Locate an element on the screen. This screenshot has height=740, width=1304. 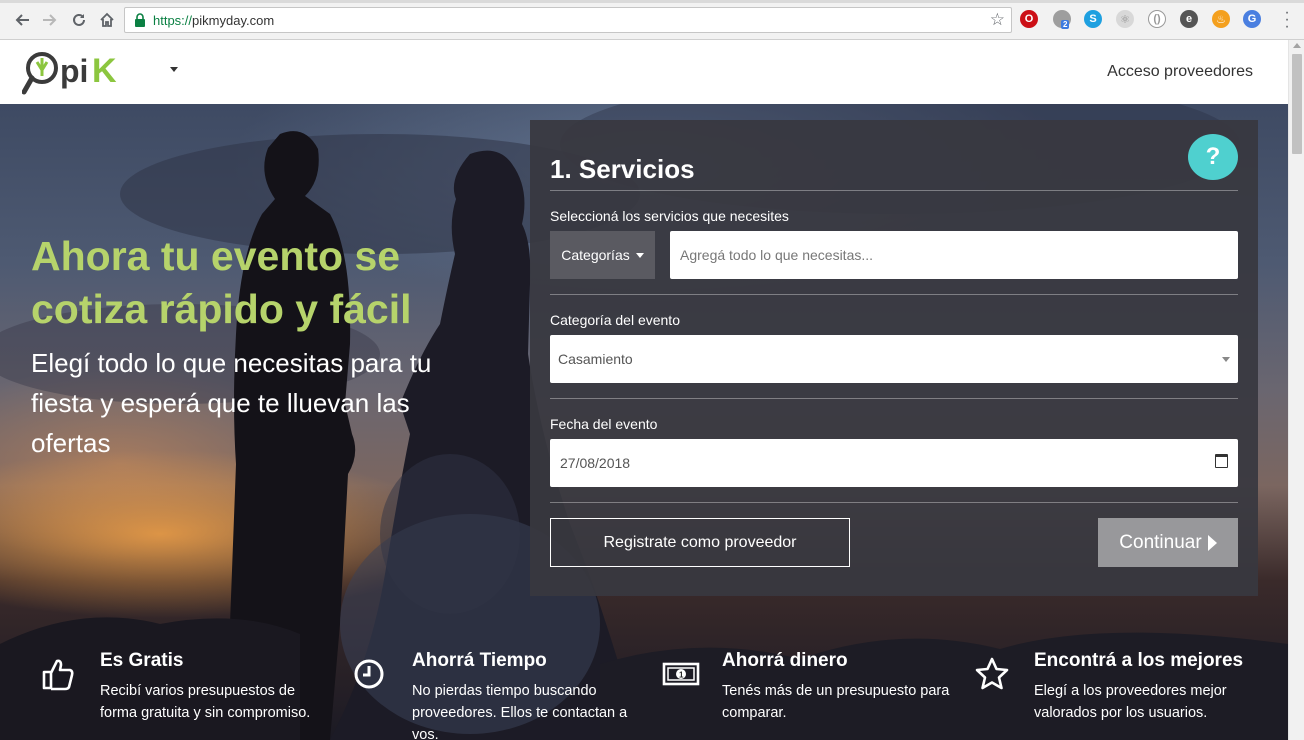
site-logo: pi K is located at coordinates (76, 73).